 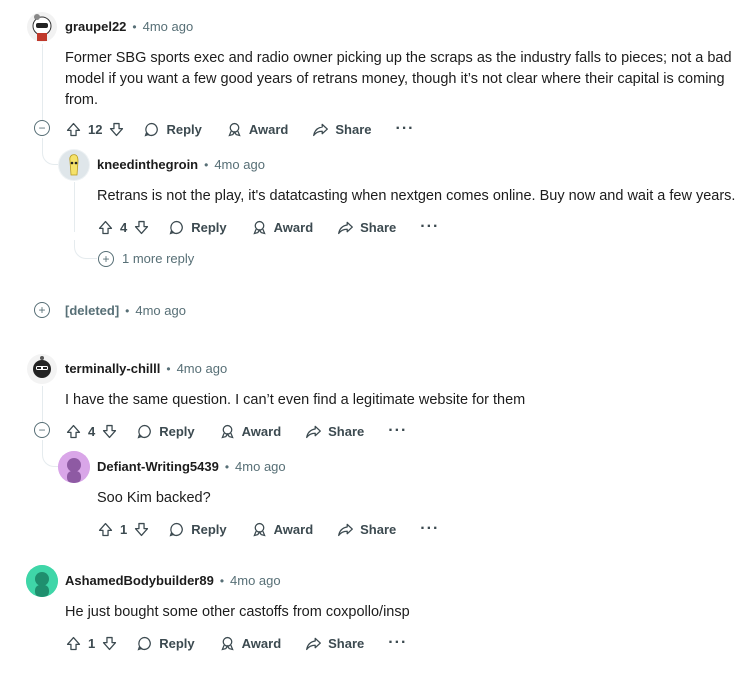 What do you see at coordinates (82, 100) in the screenshot?
I see `comment-line: from.` at bounding box center [82, 100].